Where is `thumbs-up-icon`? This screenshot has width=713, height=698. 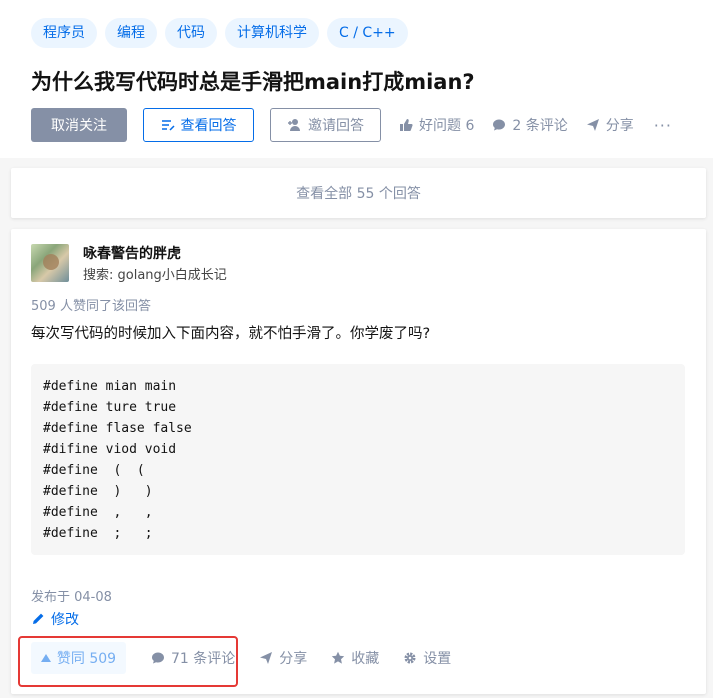 thumbs-up-icon is located at coordinates (406, 125).